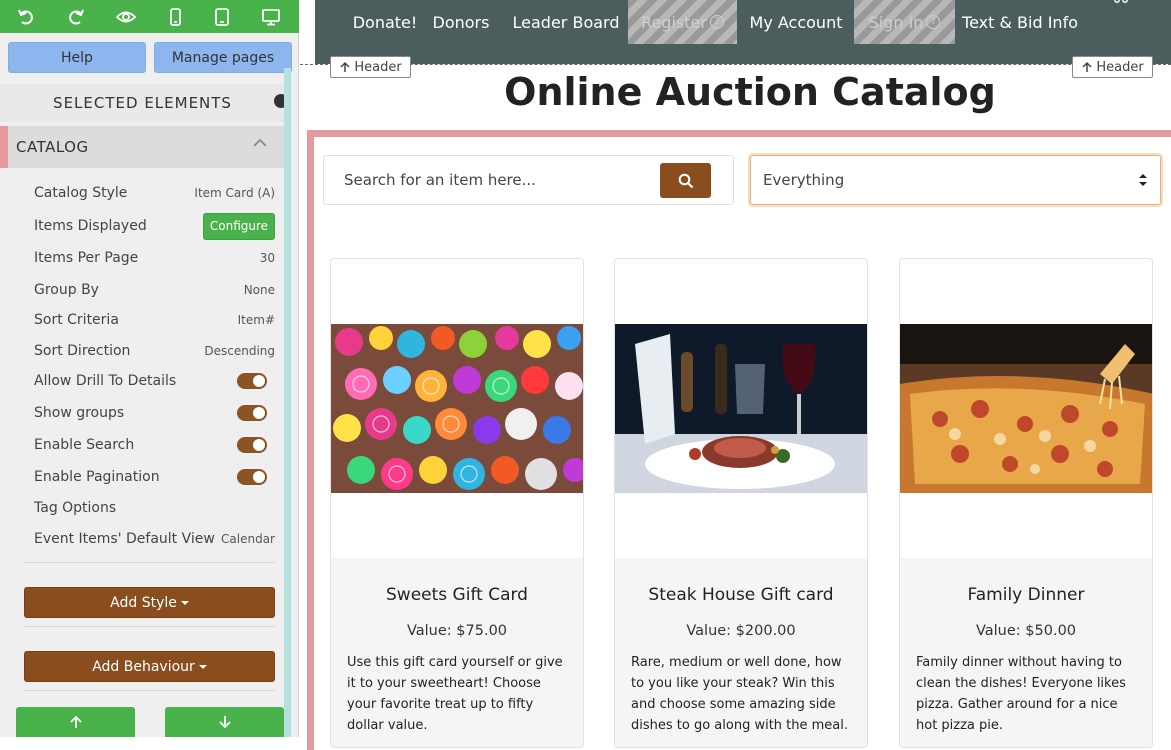  I want to click on item-image-candy, so click(457, 408).